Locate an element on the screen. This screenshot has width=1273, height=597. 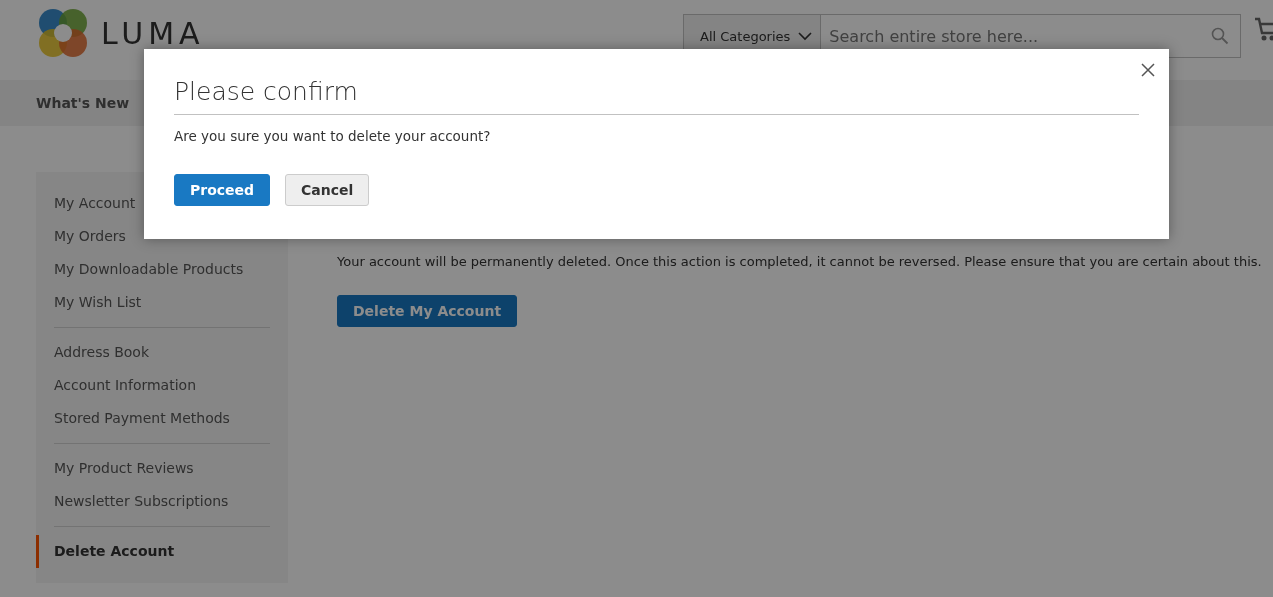
sidebar-item: Delete Account is located at coordinates (105, 551).